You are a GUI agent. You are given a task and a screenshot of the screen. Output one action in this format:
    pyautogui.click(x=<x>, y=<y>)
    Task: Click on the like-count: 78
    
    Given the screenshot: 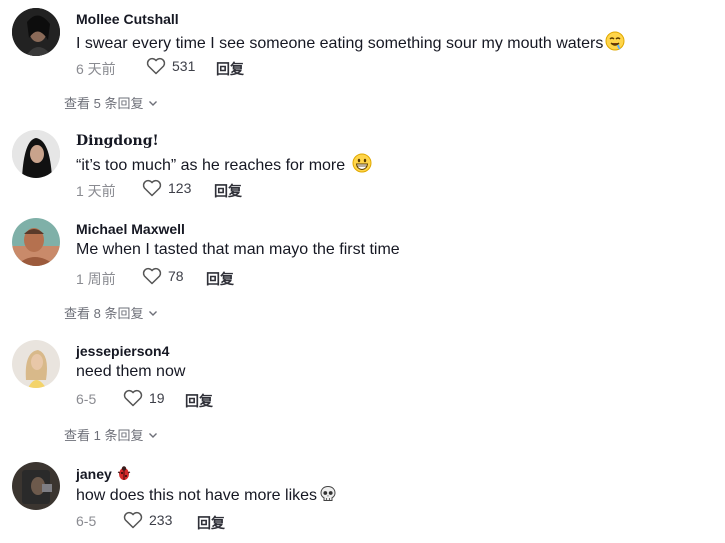 What is the action you would take?
    pyautogui.click(x=176, y=276)
    